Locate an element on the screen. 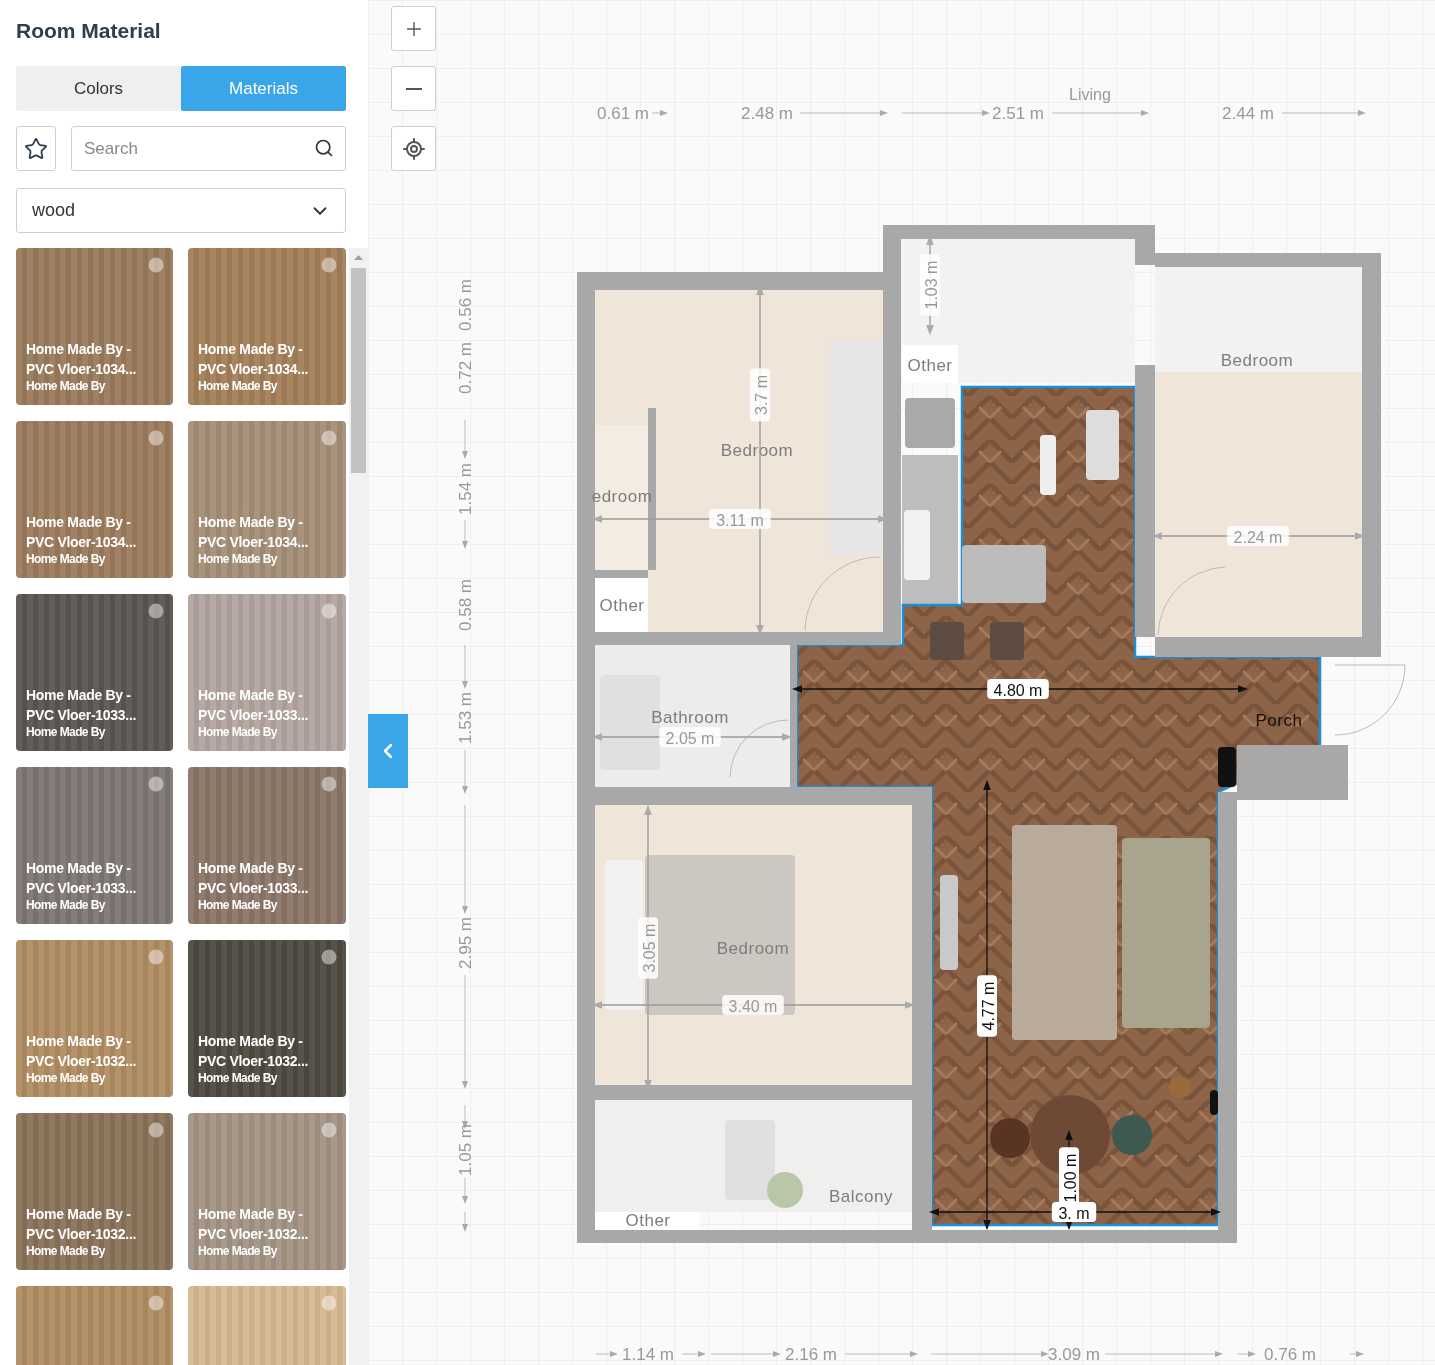  favorites-button is located at coordinates (36, 148).